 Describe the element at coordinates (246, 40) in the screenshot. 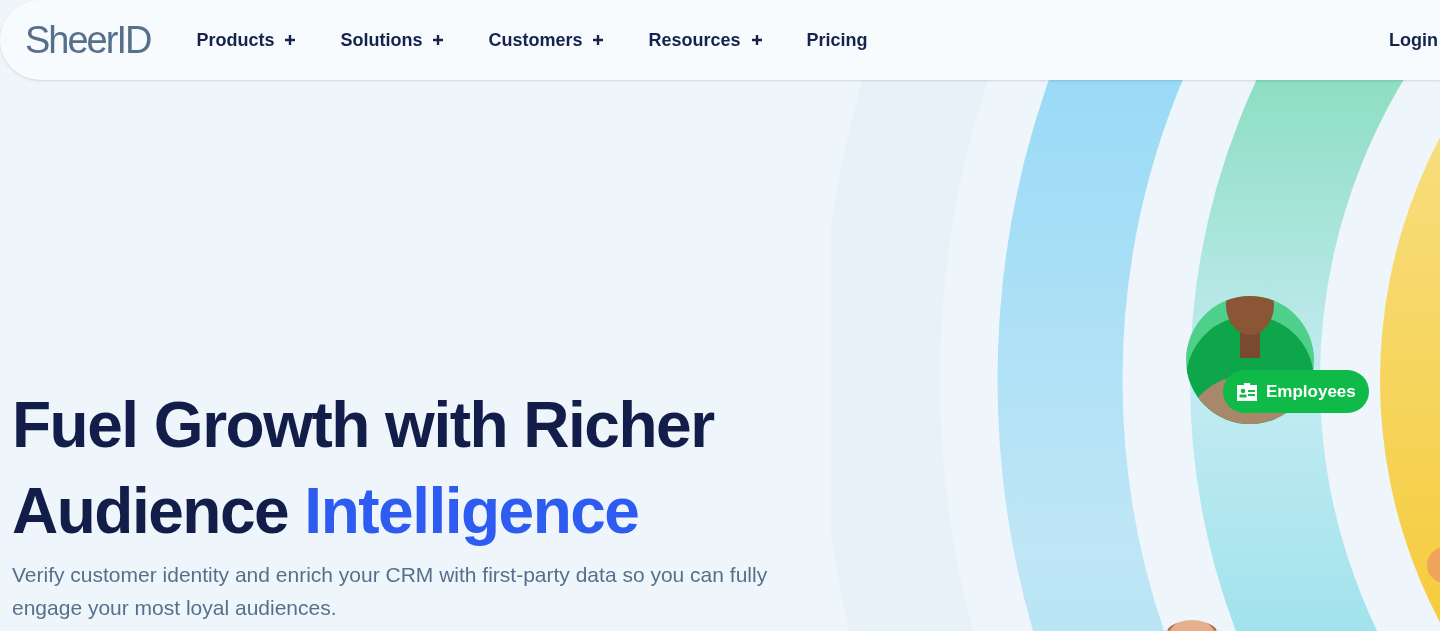

I see `nav-link: Products` at that location.